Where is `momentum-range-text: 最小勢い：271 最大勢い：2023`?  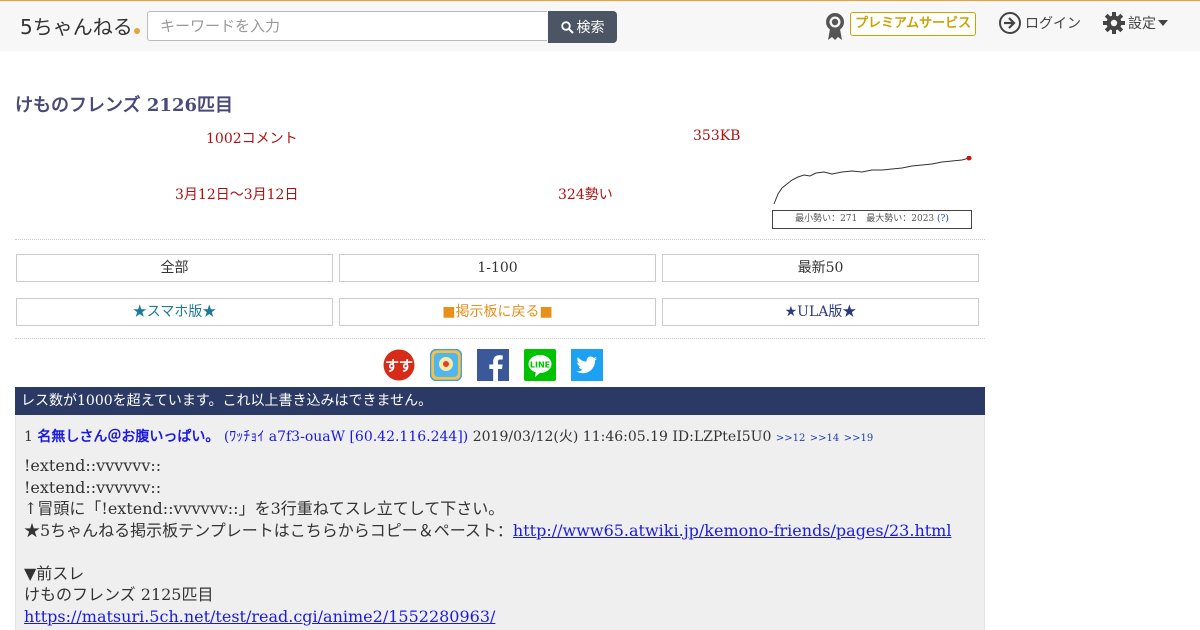
momentum-range-text: 最小勢い：271 最大勢い：2023 is located at coordinates (865, 219).